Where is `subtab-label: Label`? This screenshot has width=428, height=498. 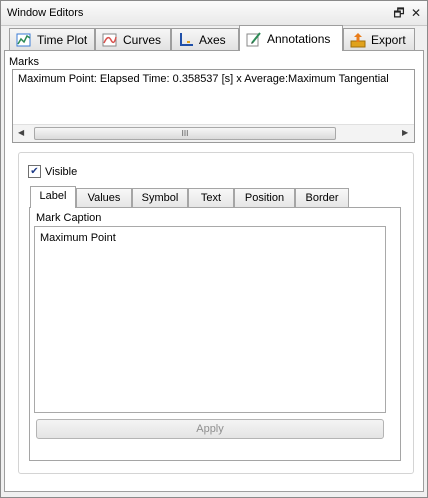 subtab-label: Label is located at coordinates (53, 197).